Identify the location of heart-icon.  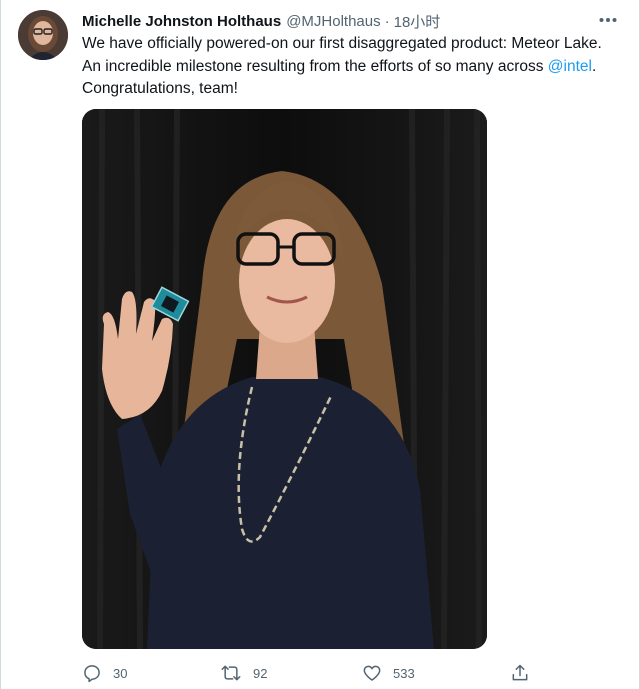
(372, 673).